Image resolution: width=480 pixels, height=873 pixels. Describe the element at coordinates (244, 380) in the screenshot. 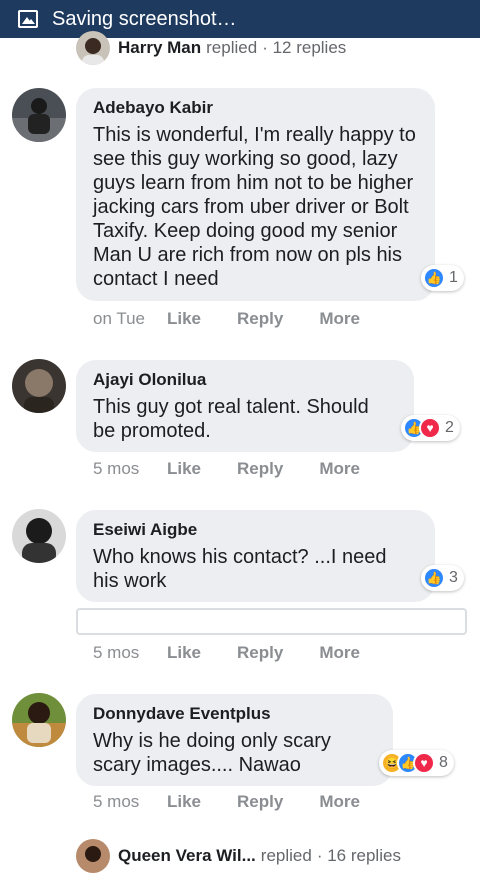

I see `comment-author: Ajayi Olonilua` at that location.